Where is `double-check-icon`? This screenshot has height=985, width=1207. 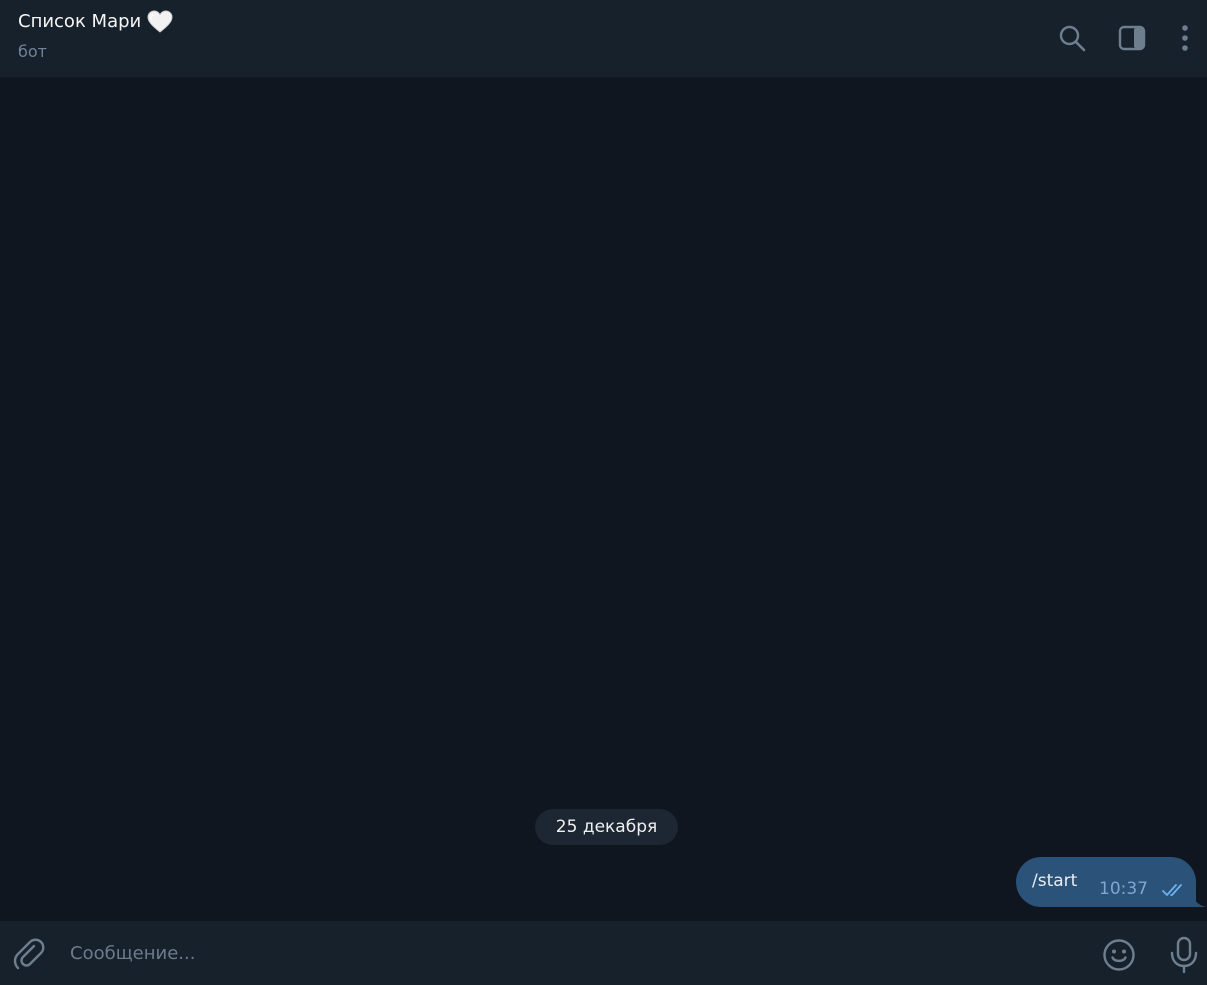 double-check-icon is located at coordinates (1175, 890).